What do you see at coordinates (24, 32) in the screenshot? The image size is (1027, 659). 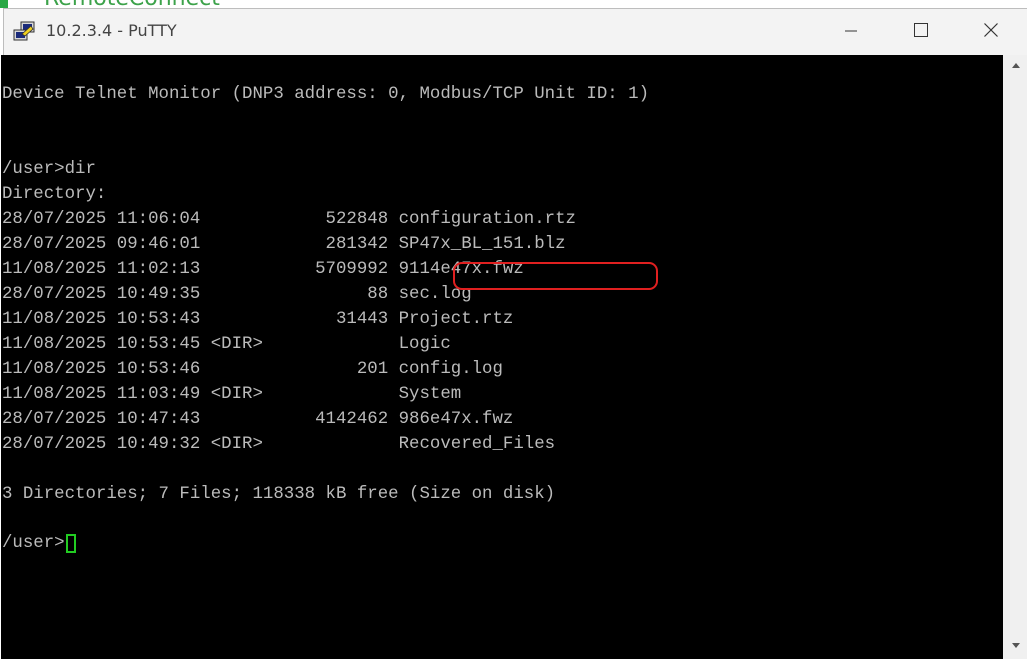 I see `putty-icon` at bounding box center [24, 32].